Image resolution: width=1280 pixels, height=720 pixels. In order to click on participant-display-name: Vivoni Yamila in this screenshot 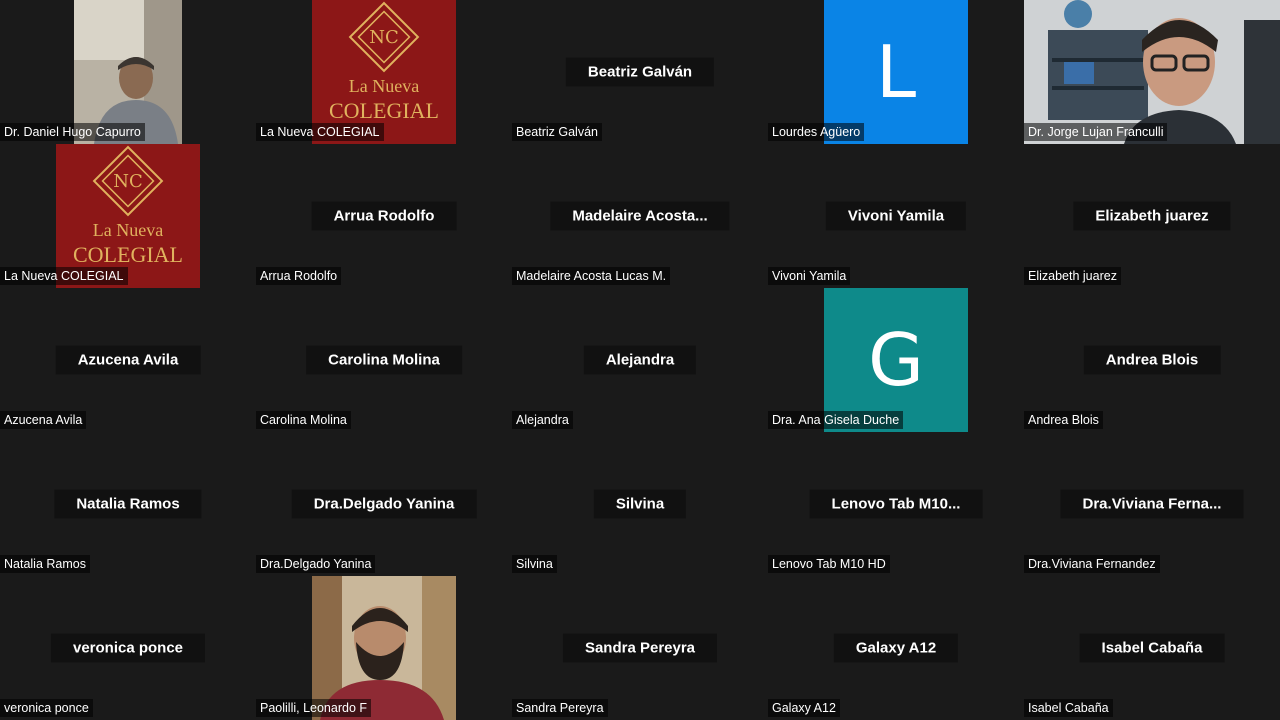, I will do `click(896, 216)`.